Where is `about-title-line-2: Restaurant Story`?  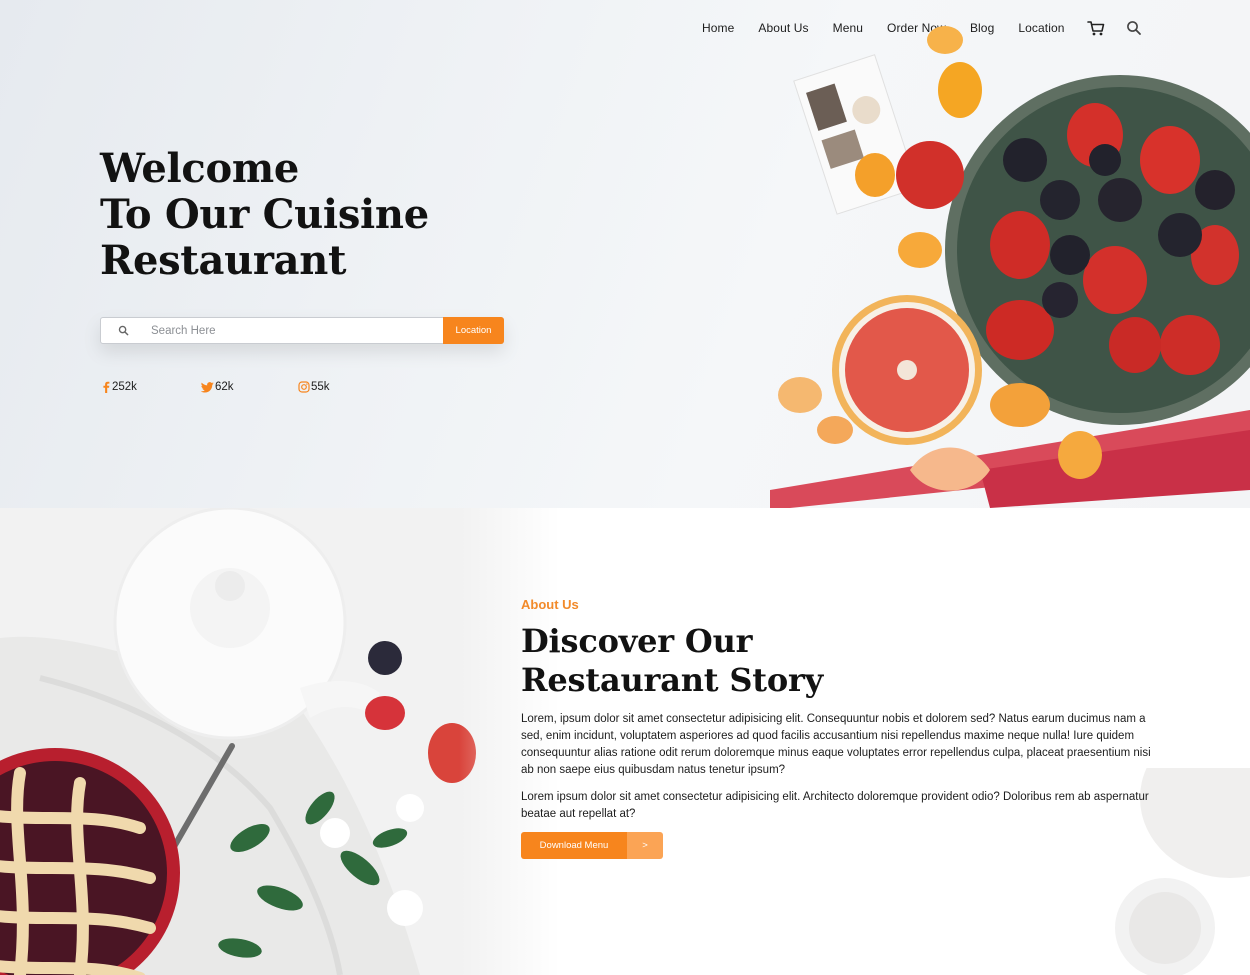 about-title-line-2: Restaurant Story is located at coordinates (672, 680).